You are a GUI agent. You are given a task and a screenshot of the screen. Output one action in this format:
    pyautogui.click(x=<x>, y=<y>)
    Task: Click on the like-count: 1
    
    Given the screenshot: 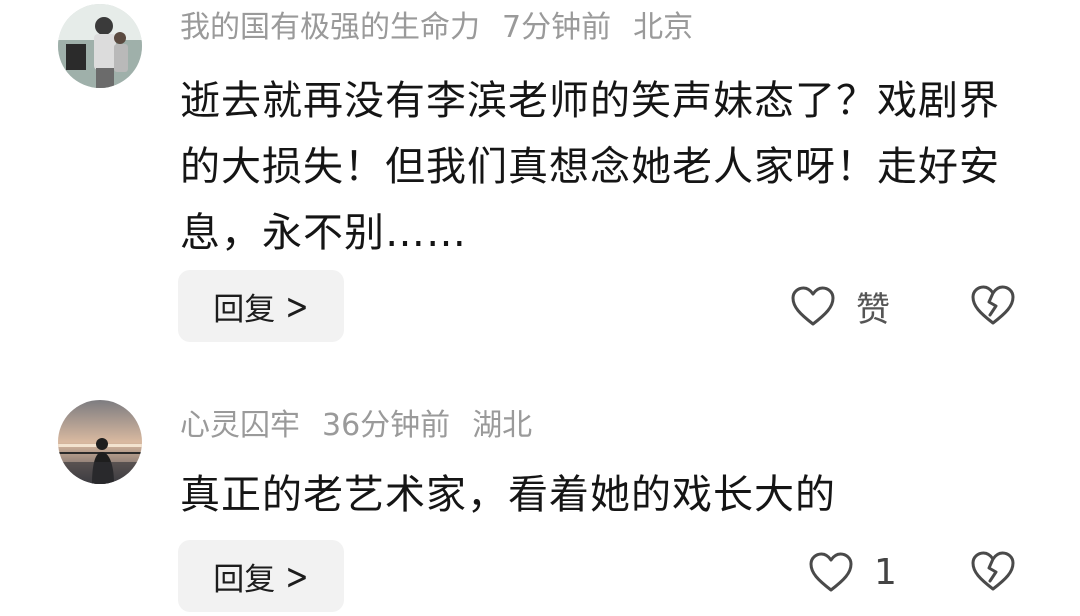 What is the action you would take?
    pyautogui.click(x=885, y=572)
    